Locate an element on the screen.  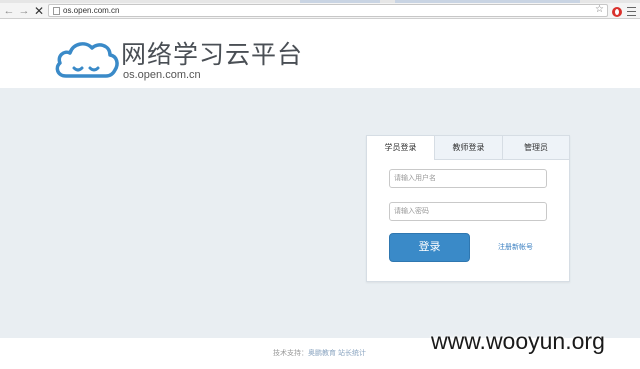
star-icon: ☆ is located at coordinates (599, 10).